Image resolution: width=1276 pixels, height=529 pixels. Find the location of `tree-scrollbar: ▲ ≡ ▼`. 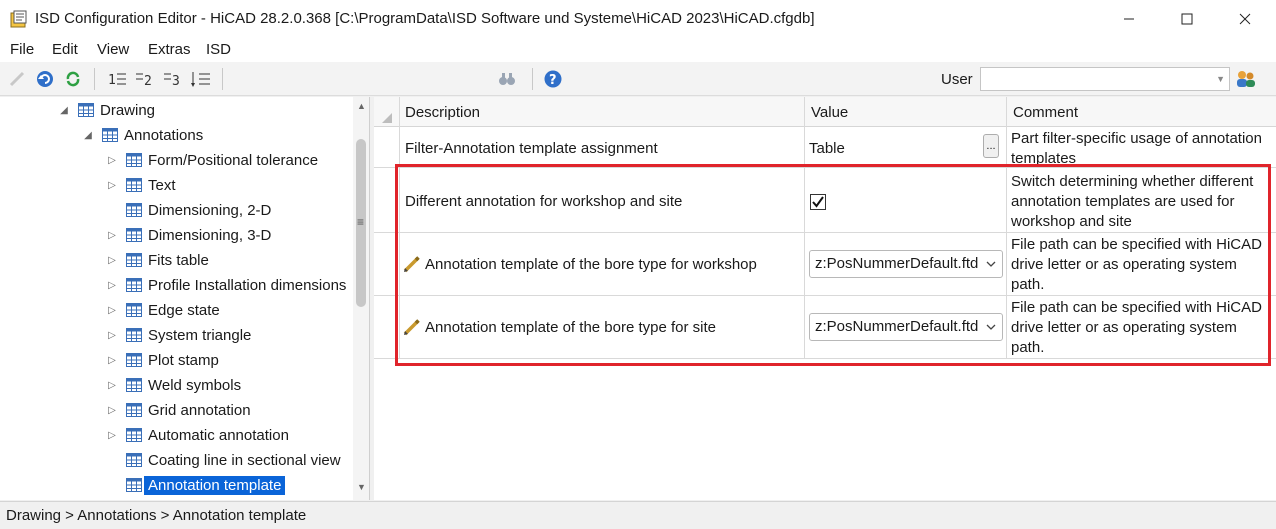

tree-scrollbar: ▲ ≡ ▼ is located at coordinates (361, 298).